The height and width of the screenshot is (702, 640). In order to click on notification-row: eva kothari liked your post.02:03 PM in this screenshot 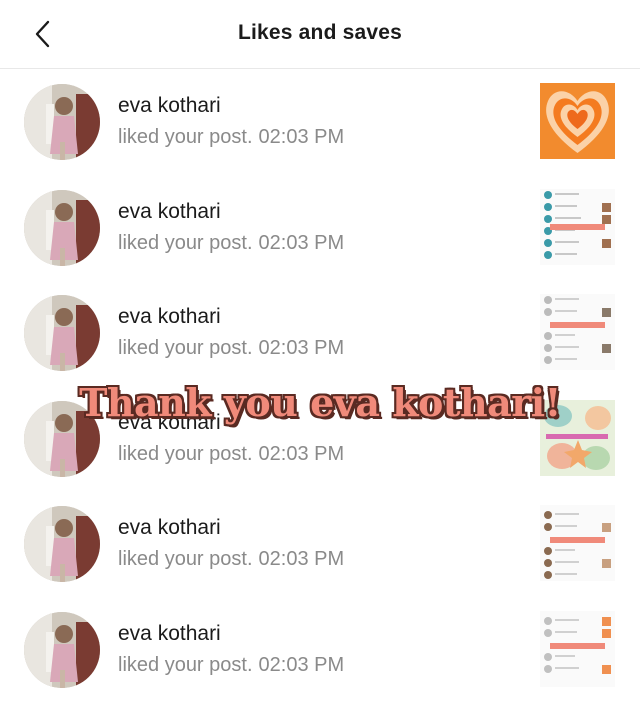, I will do `click(320, 649)`.